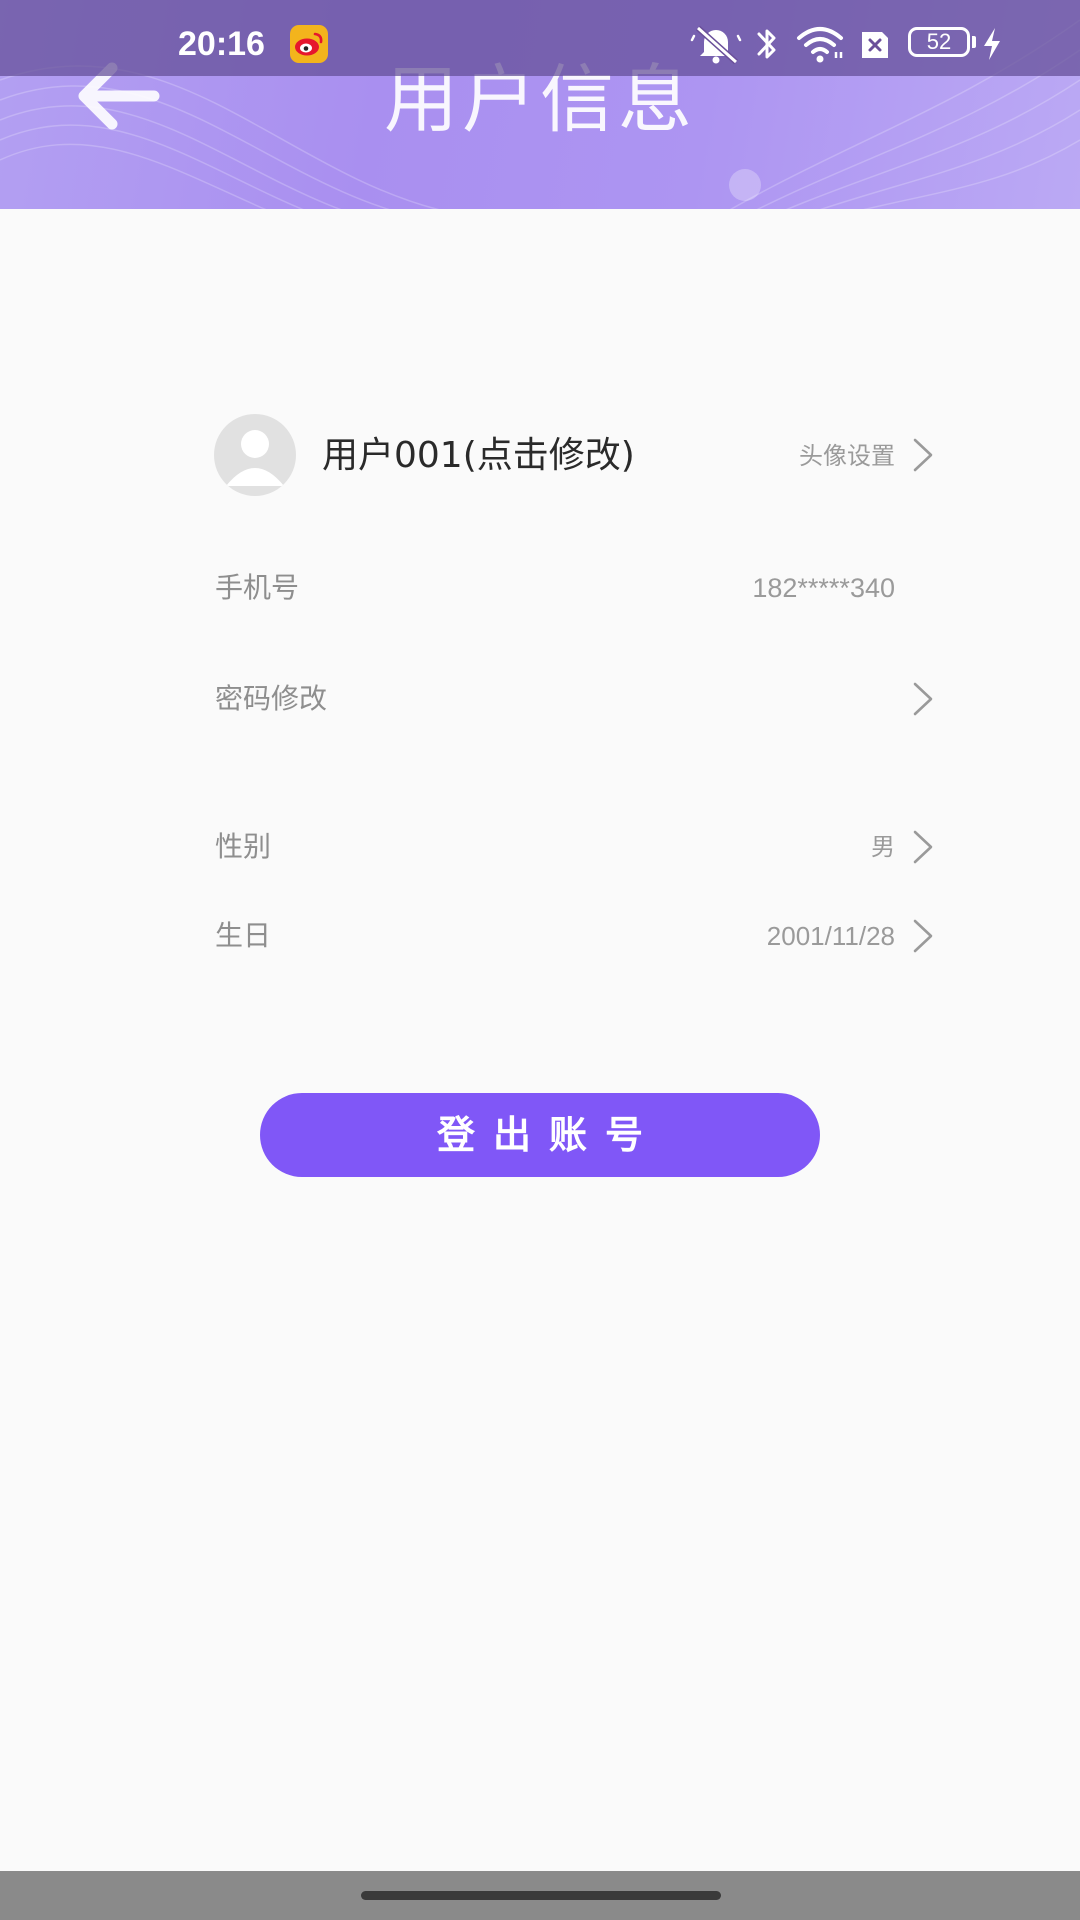 The image size is (1080, 1920). I want to click on weibo-icon, so click(309, 44).